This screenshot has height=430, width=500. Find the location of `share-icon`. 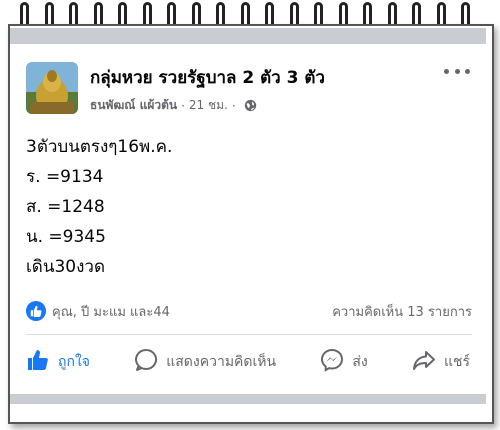

share-icon is located at coordinates (428, 362).